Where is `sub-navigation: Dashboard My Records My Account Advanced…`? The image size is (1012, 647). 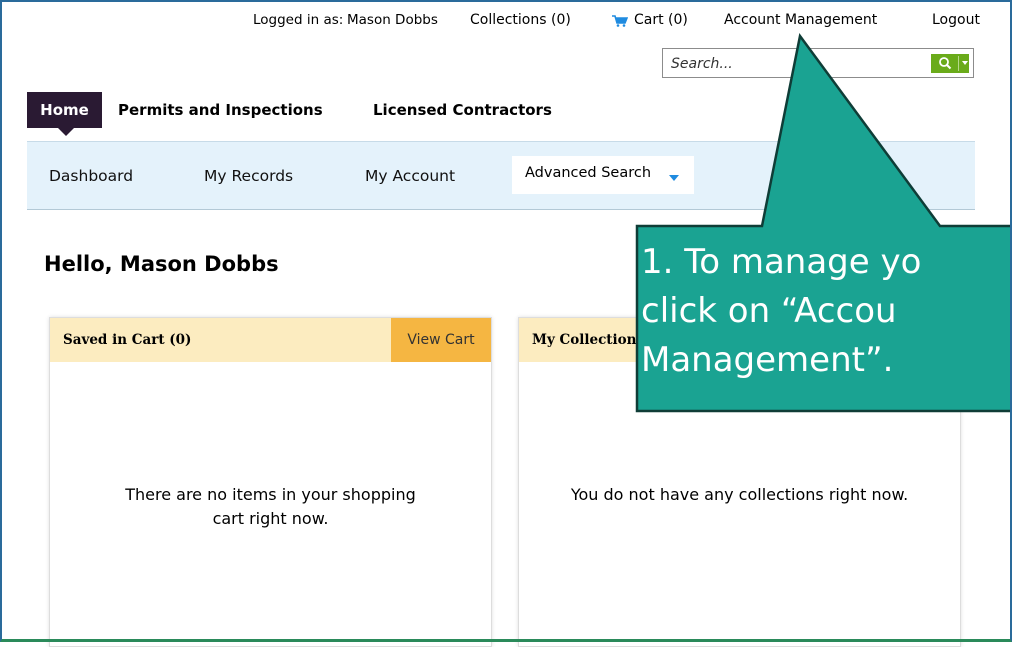
sub-navigation: Dashboard My Records My Account Advanced… is located at coordinates (501, 175).